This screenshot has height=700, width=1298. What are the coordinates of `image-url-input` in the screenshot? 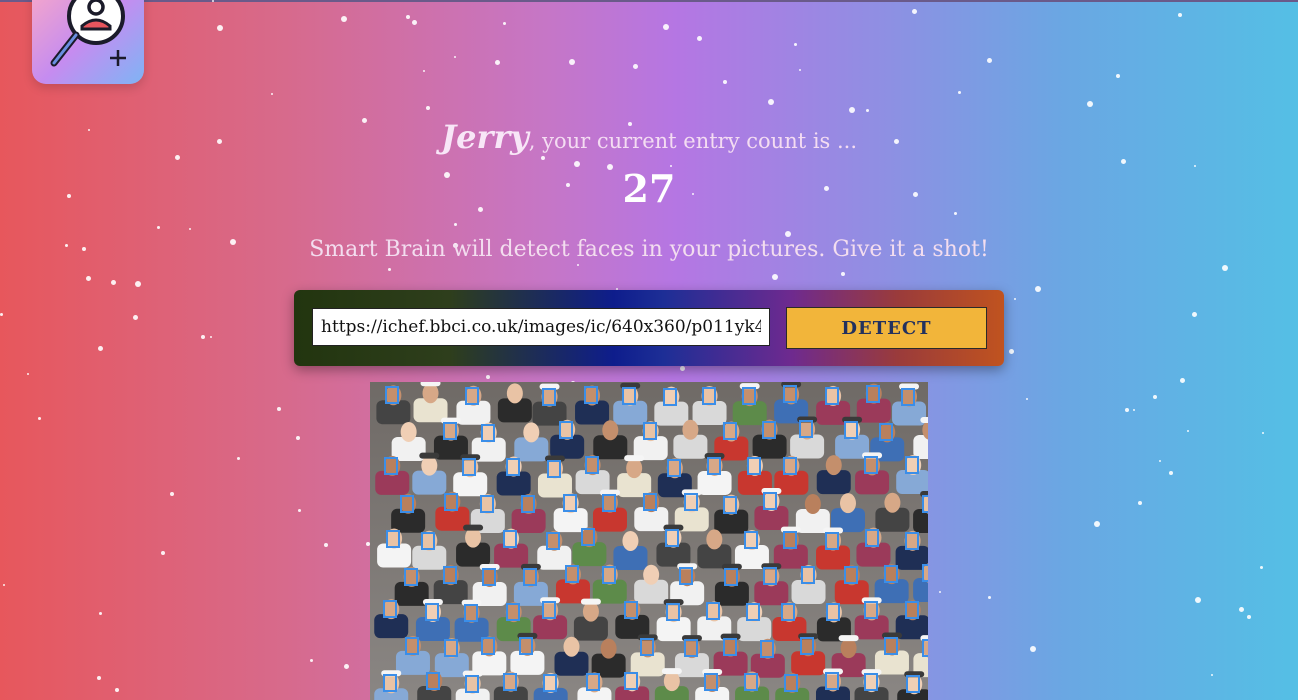 It's located at (541, 327).